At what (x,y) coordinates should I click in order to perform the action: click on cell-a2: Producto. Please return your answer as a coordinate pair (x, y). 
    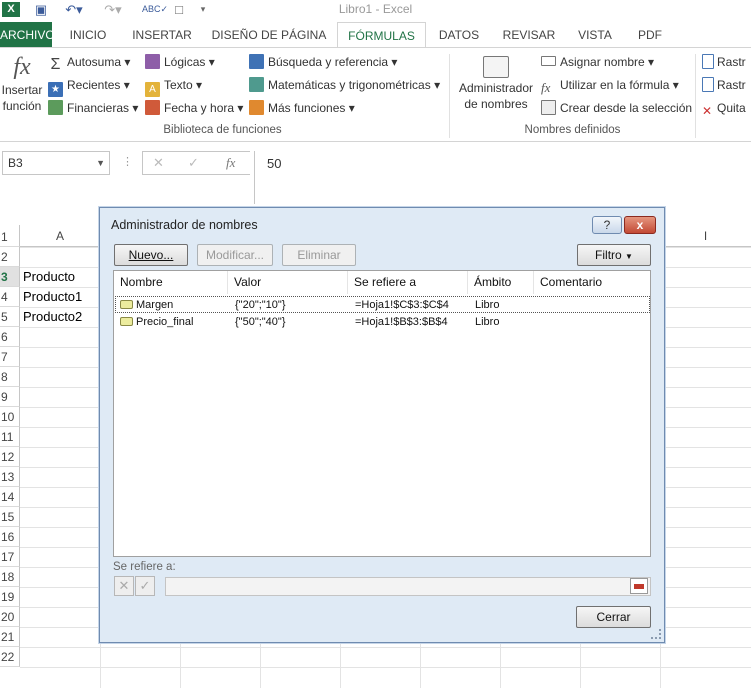
    Looking at the image, I should click on (48, 277).